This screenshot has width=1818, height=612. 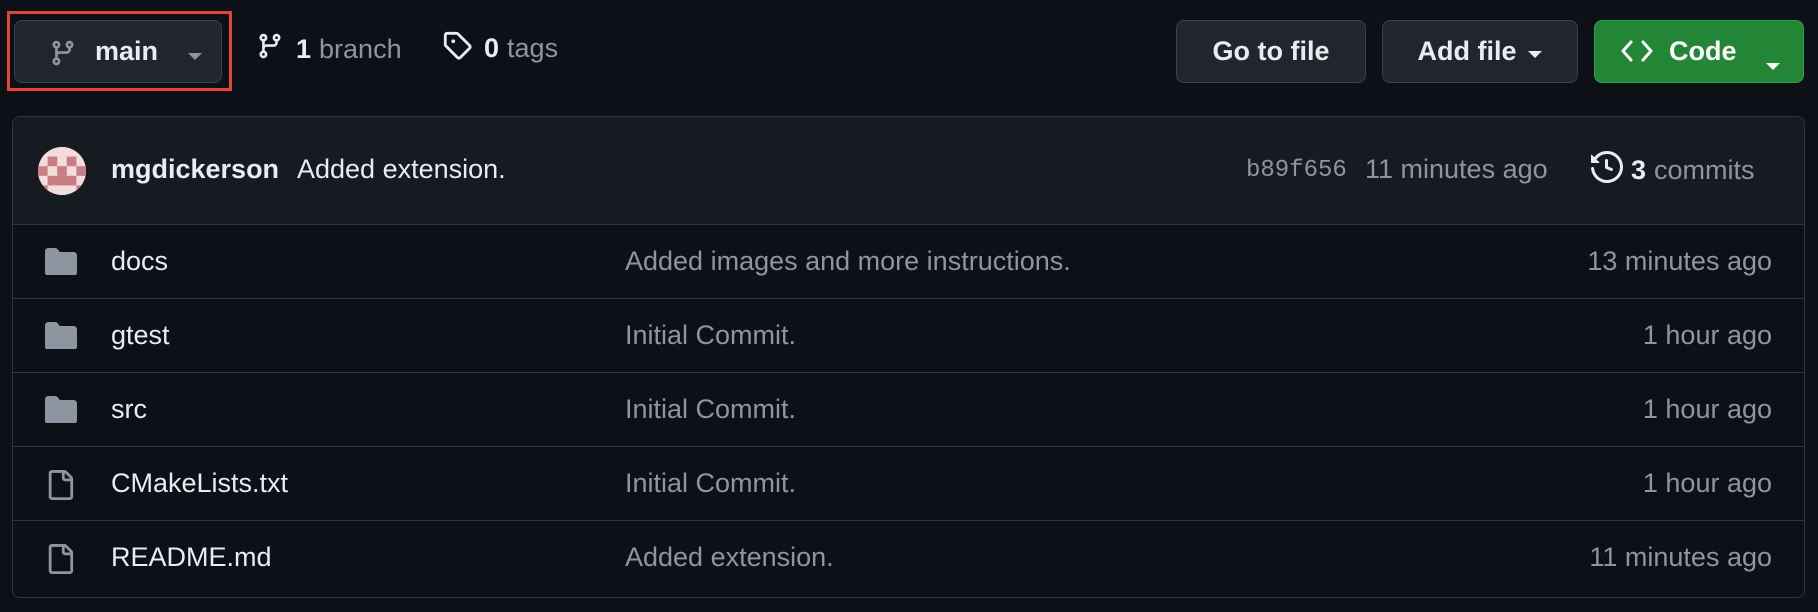 I want to click on branch-label: branch, so click(x=360, y=49).